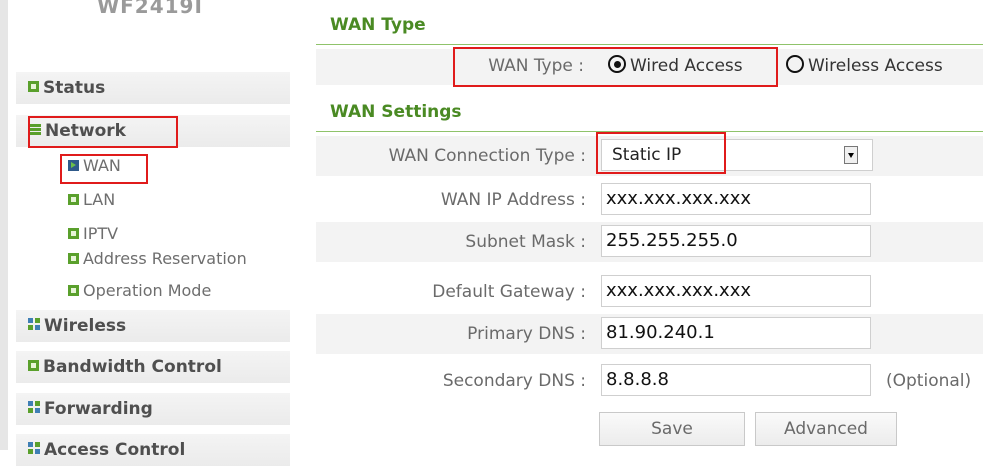 The height and width of the screenshot is (466, 983). I want to click on menu-item-forwarding: Forwarding, so click(153, 409).